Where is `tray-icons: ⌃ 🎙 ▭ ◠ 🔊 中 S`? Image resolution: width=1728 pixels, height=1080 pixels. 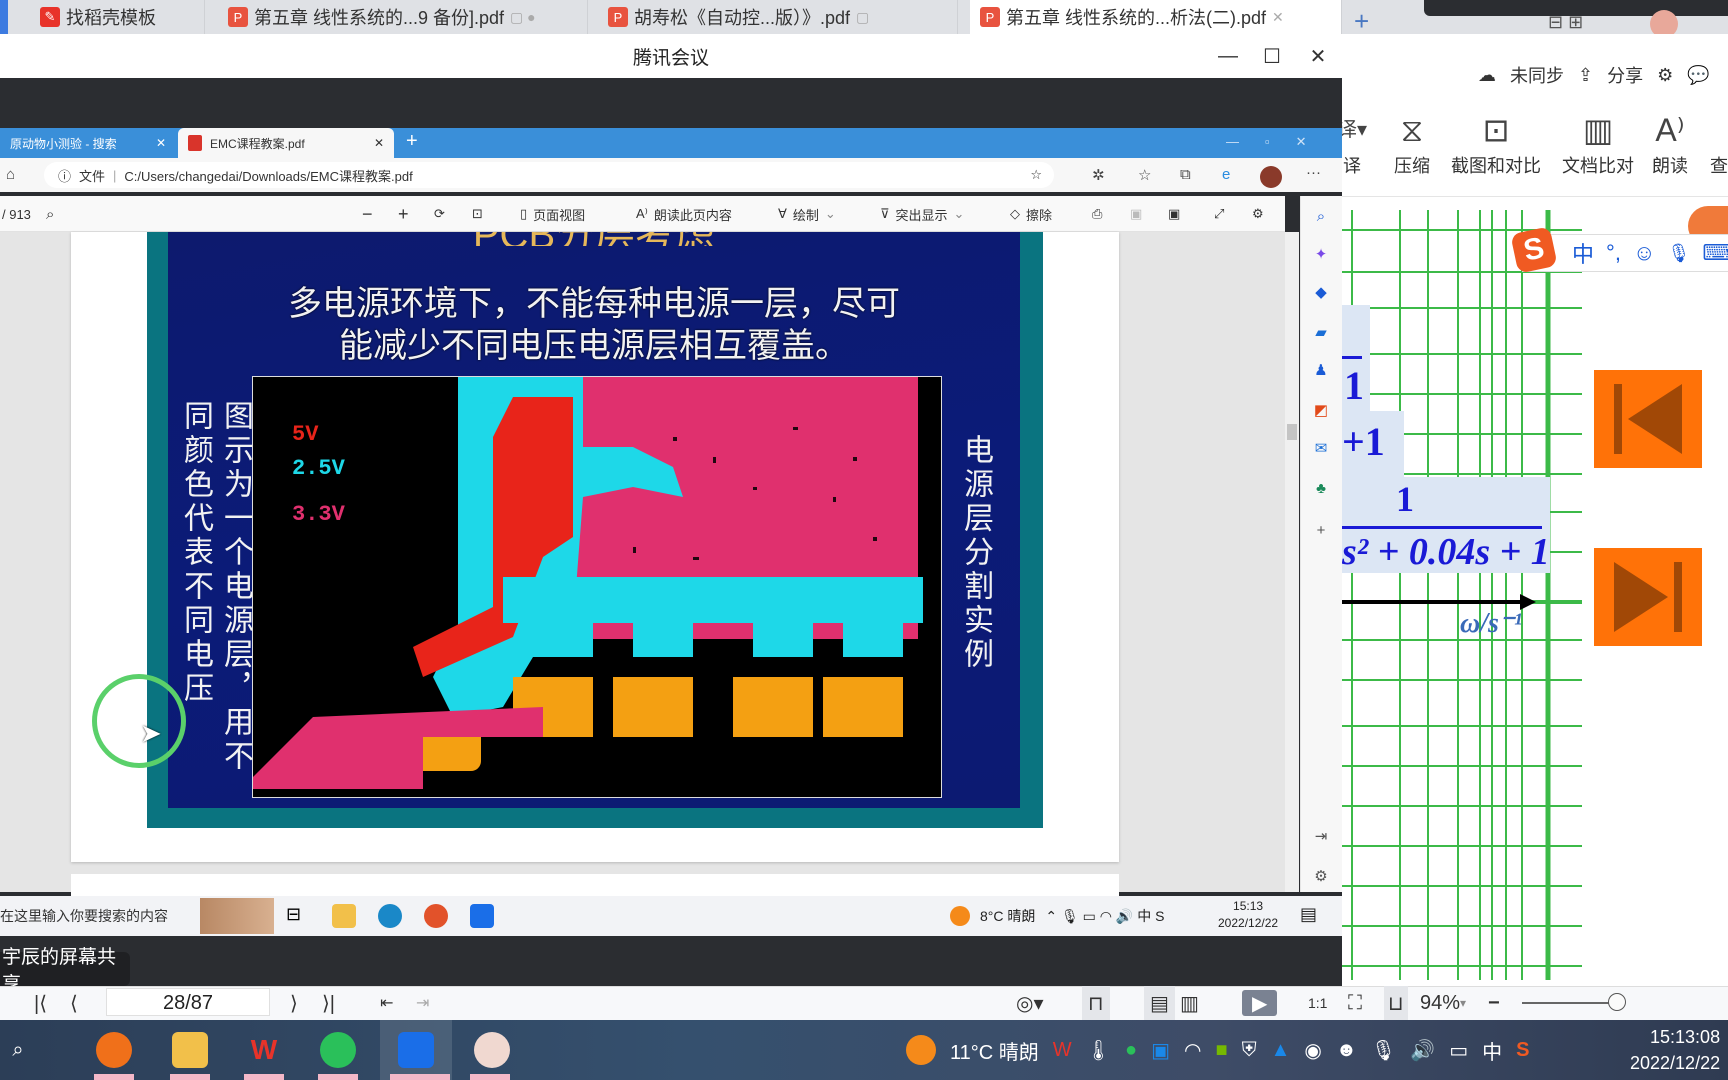
tray-icons: ⌃ 🎙 ▭ ◠ 🔊 中 S is located at coordinates (1104, 916).